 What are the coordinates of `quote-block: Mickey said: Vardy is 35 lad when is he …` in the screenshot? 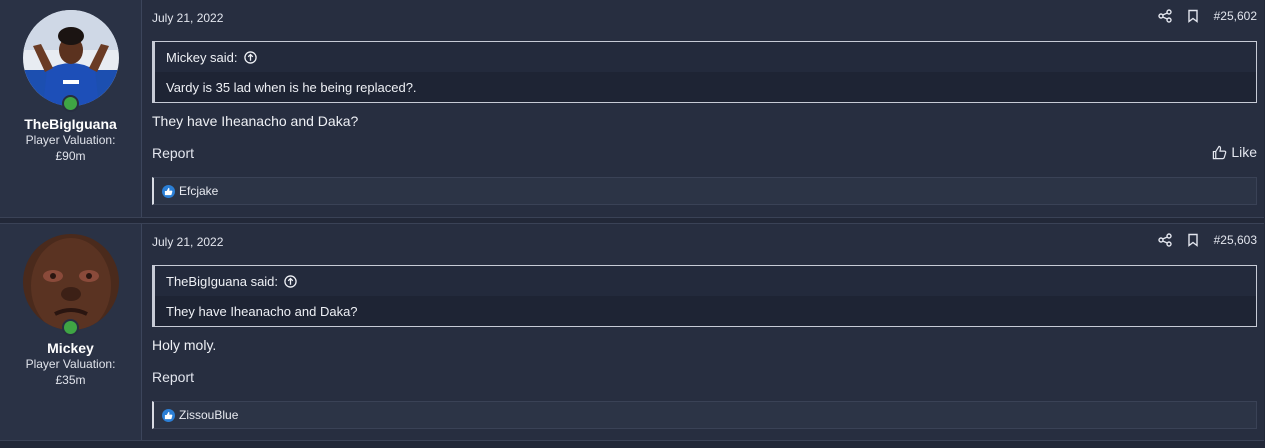 It's located at (704, 72).